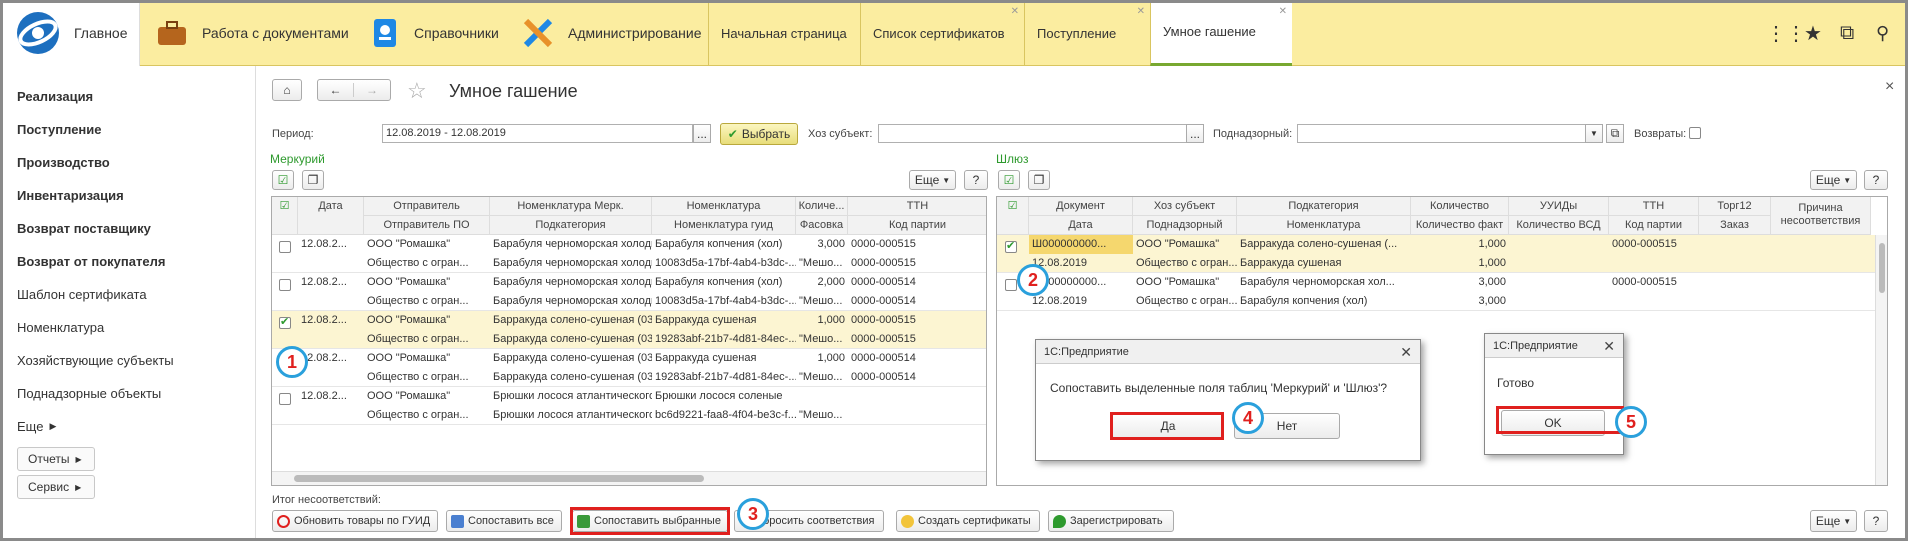 This screenshot has width=1908, height=541. Describe the element at coordinates (942, 33) in the screenshot. I see `tab-certificates: Список сертификатов ✕` at that location.